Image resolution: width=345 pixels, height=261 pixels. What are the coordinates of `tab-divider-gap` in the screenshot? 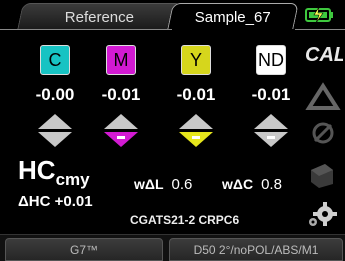 It's located at (233, 29).